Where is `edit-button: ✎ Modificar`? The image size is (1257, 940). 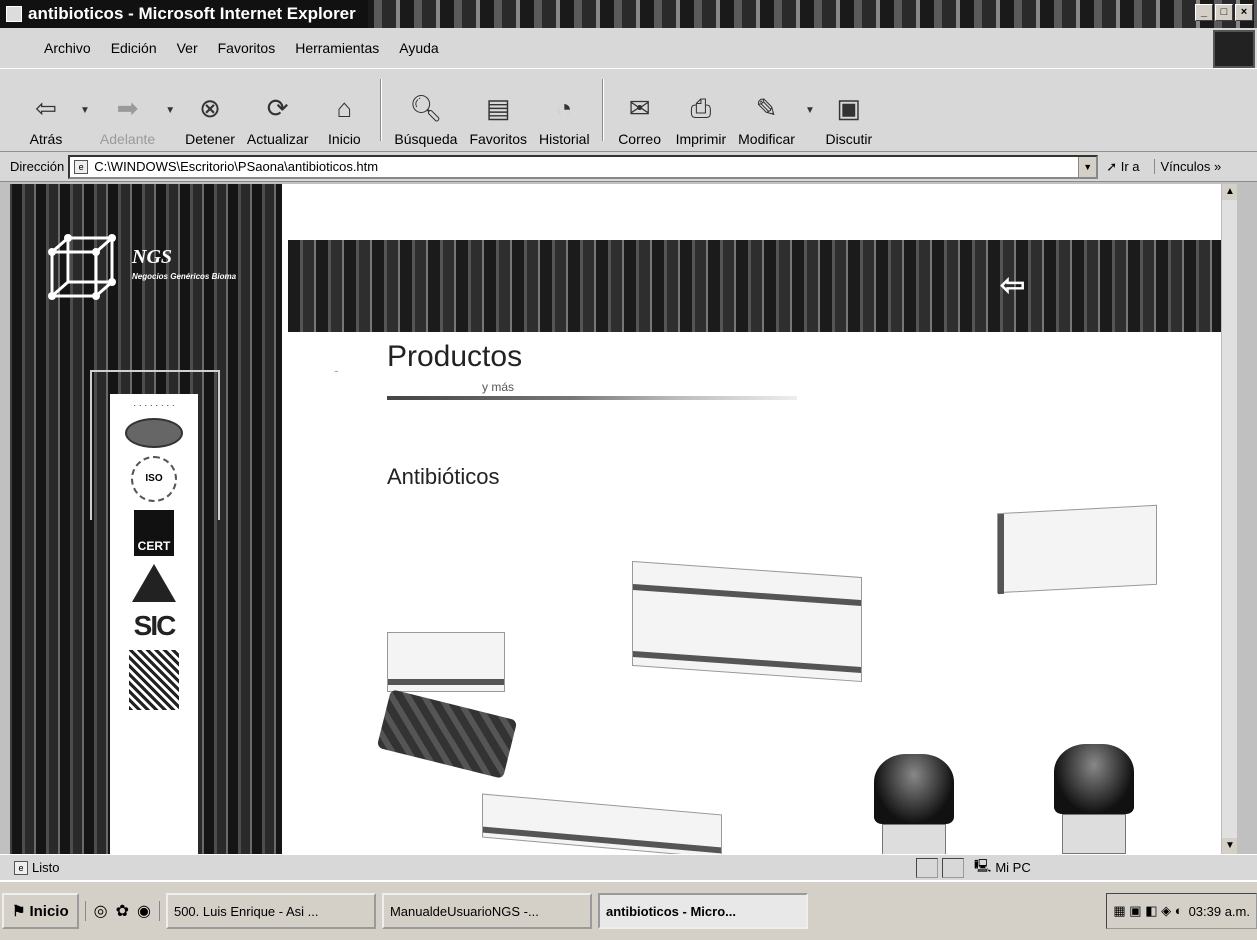 edit-button: ✎ Modificar is located at coordinates (766, 110).